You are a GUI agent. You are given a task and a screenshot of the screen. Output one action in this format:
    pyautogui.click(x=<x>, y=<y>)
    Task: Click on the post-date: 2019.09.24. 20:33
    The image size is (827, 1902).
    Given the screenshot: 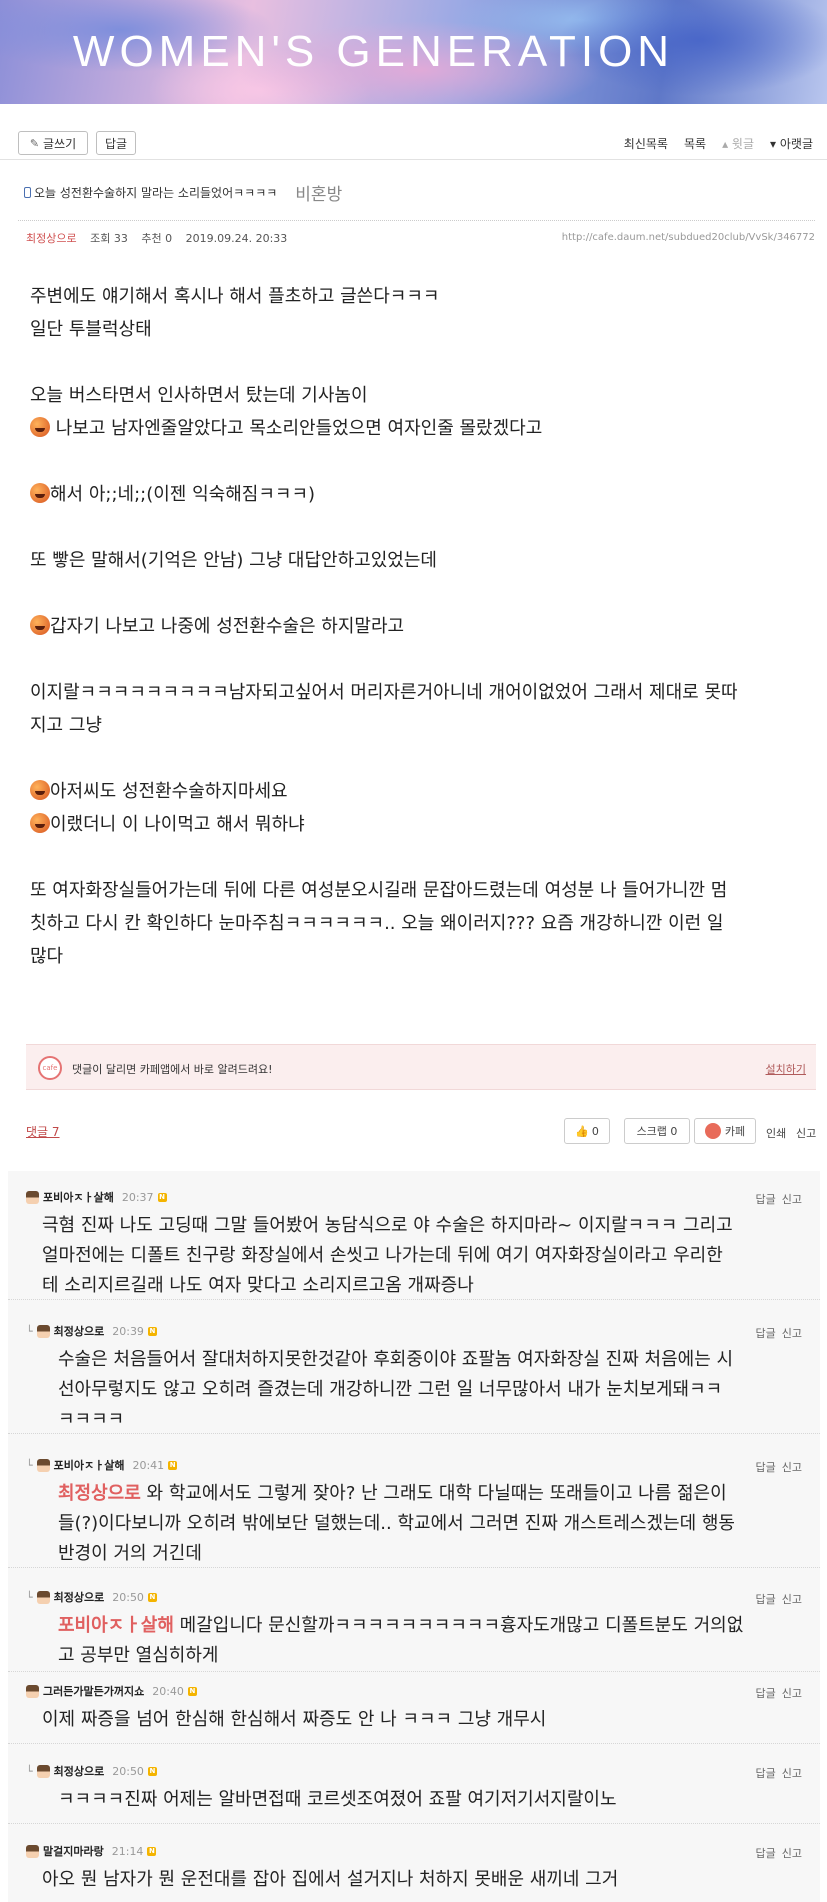 What is the action you would take?
    pyautogui.click(x=236, y=238)
    